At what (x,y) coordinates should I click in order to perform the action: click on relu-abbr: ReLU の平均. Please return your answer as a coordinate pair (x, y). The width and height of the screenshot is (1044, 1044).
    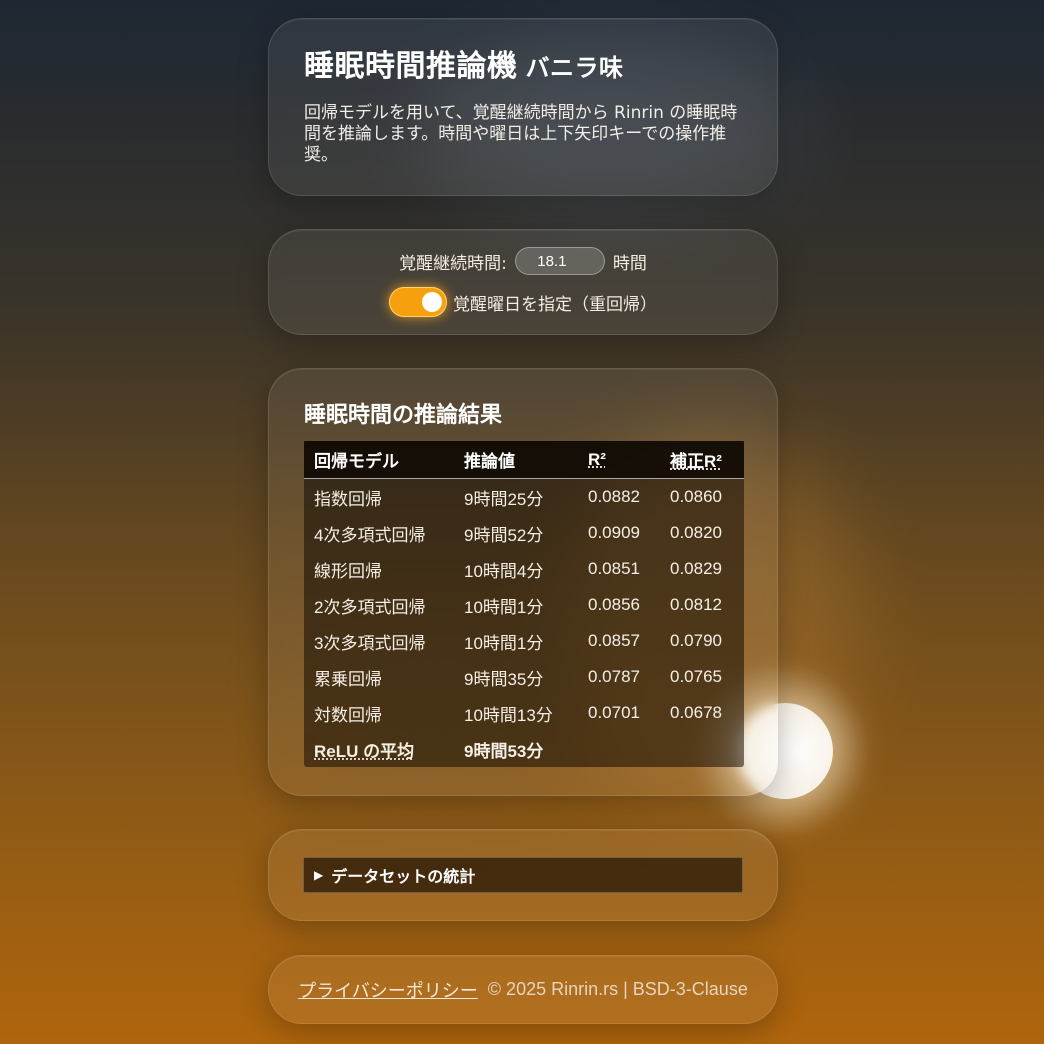
    Looking at the image, I should click on (364, 751).